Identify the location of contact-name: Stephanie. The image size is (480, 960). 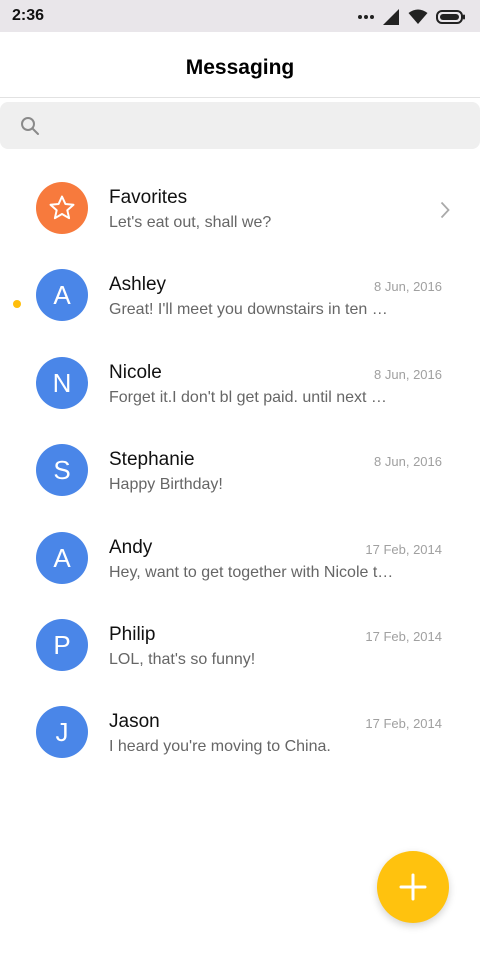
(152, 460).